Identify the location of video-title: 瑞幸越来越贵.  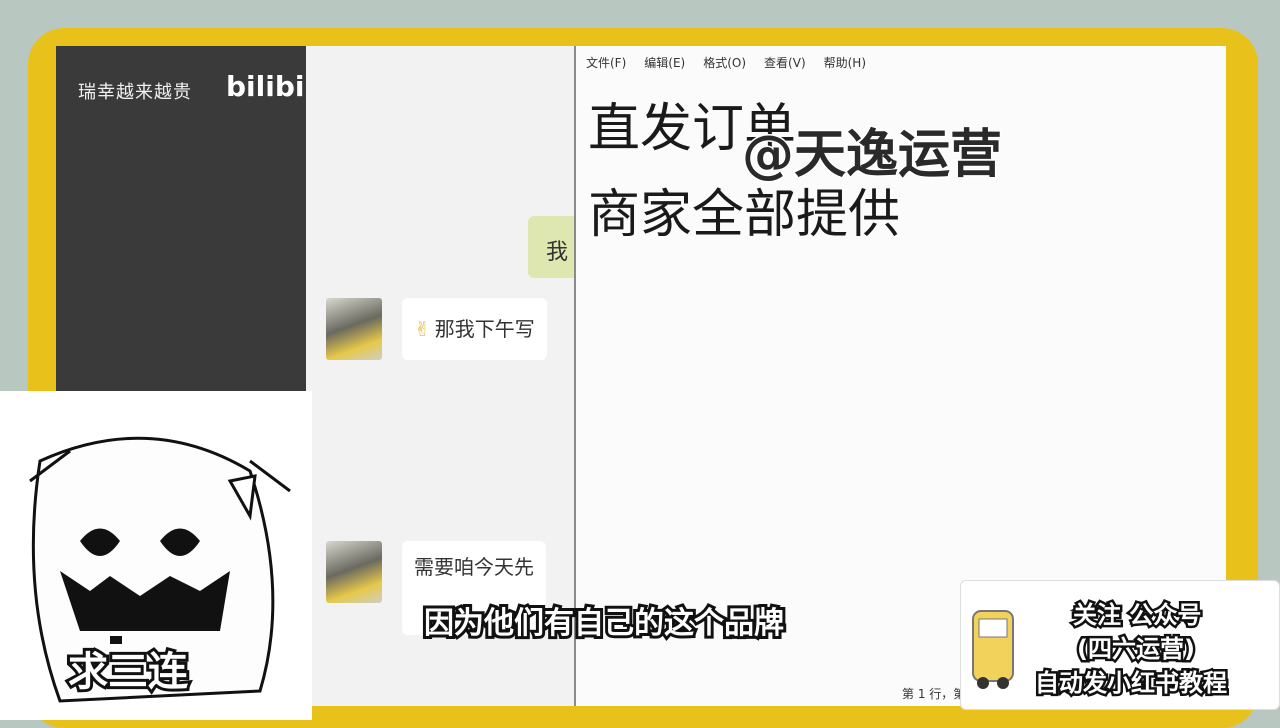
(135, 92).